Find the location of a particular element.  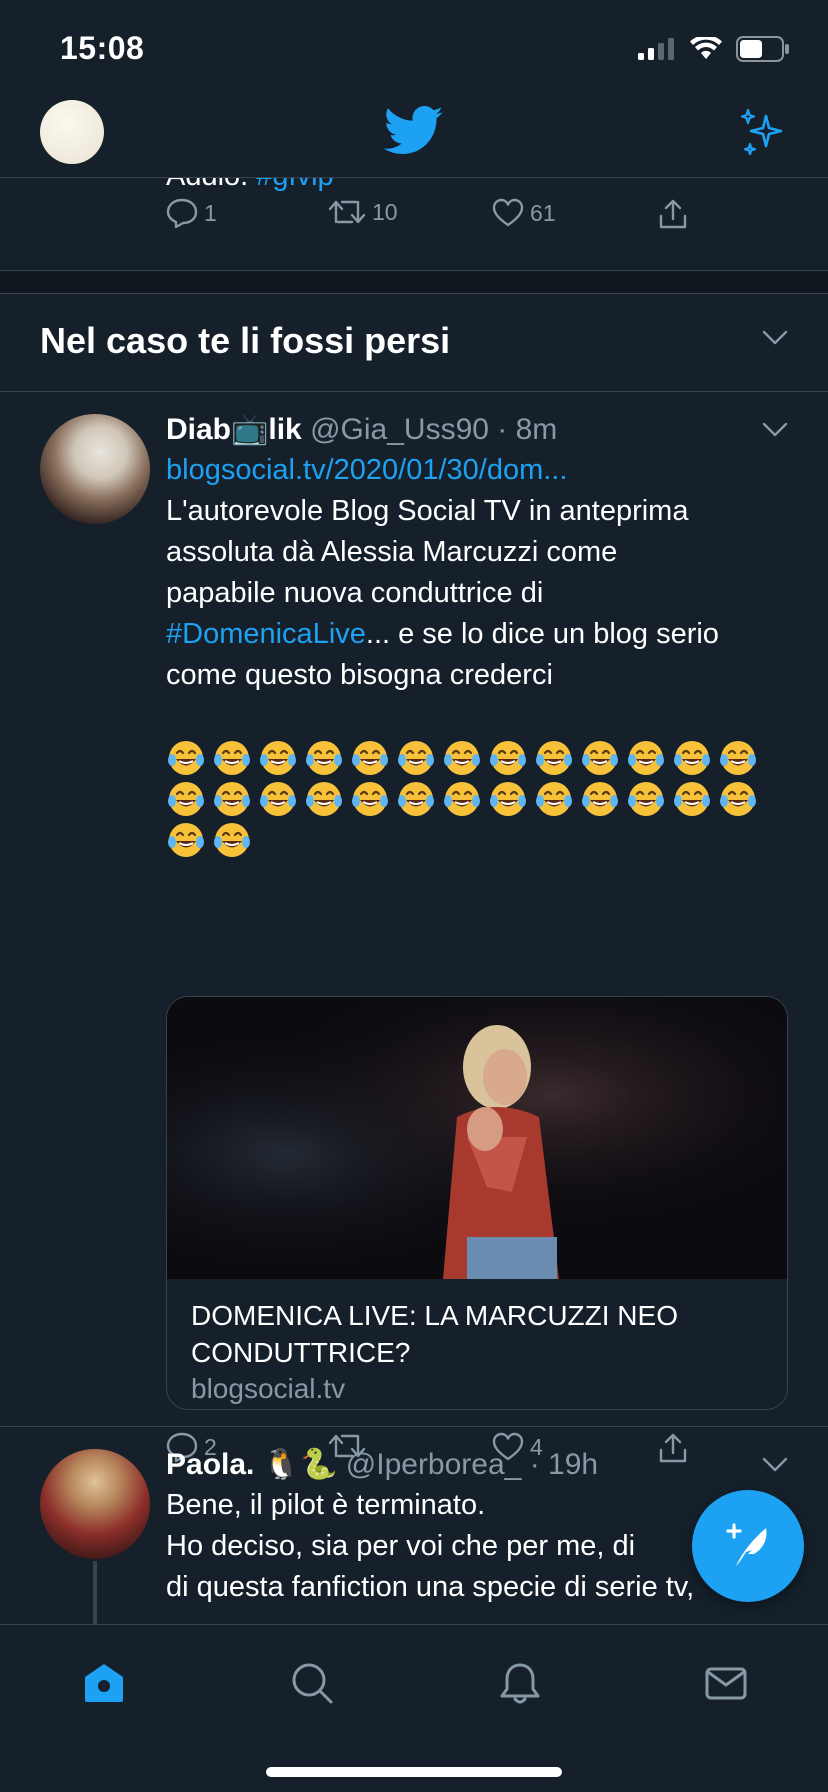

tab-home is located at coordinates (104, 1683).